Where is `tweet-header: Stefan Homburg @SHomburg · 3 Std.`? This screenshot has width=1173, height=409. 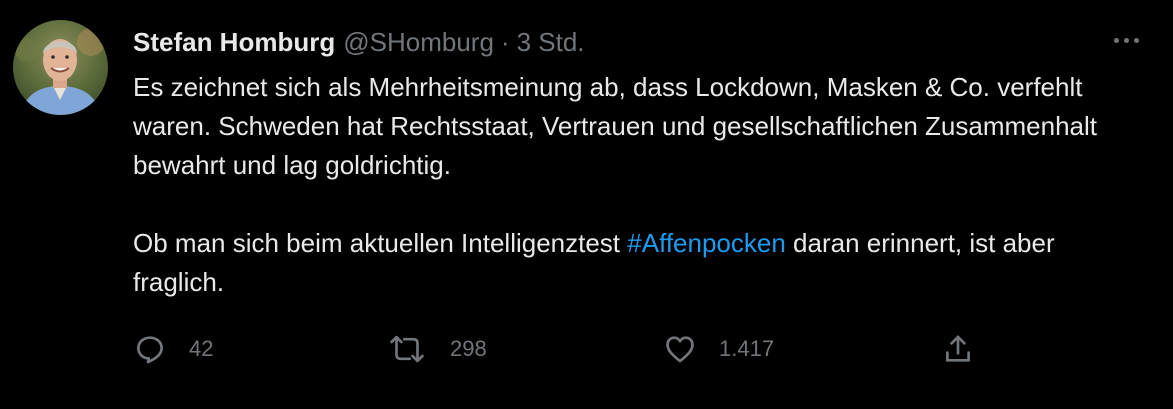 tweet-header: Stefan Homburg @SHomburg · 3 Std. is located at coordinates (359, 42).